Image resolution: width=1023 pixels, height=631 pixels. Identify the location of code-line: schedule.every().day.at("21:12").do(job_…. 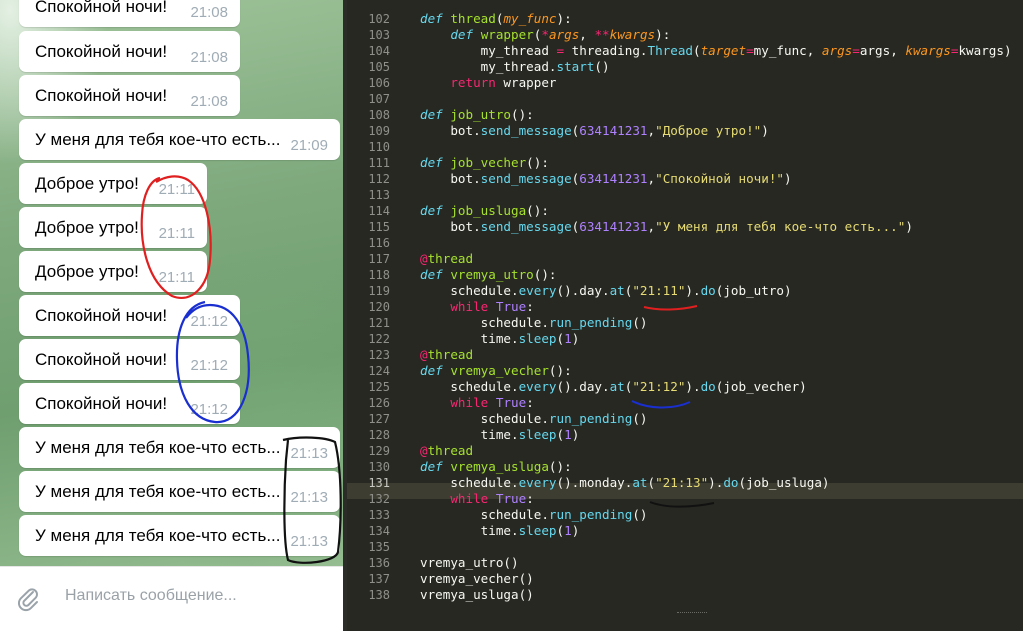
(613, 387).